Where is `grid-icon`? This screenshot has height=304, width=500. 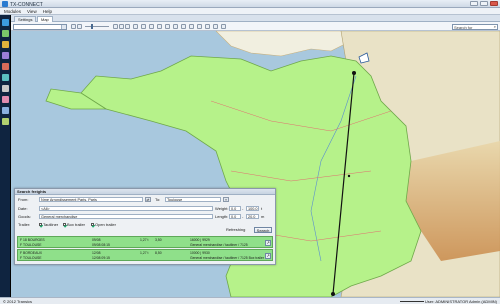
grid-icon is located at coordinates (207, 26).